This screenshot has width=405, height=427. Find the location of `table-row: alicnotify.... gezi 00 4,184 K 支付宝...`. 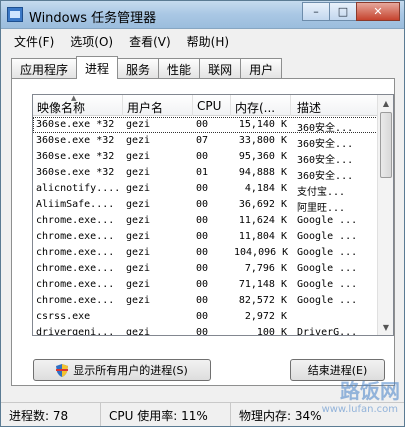

table-row: alicnotify.... gezi 00 4,184 K 支付宝... is located at coordinates (205, 189).